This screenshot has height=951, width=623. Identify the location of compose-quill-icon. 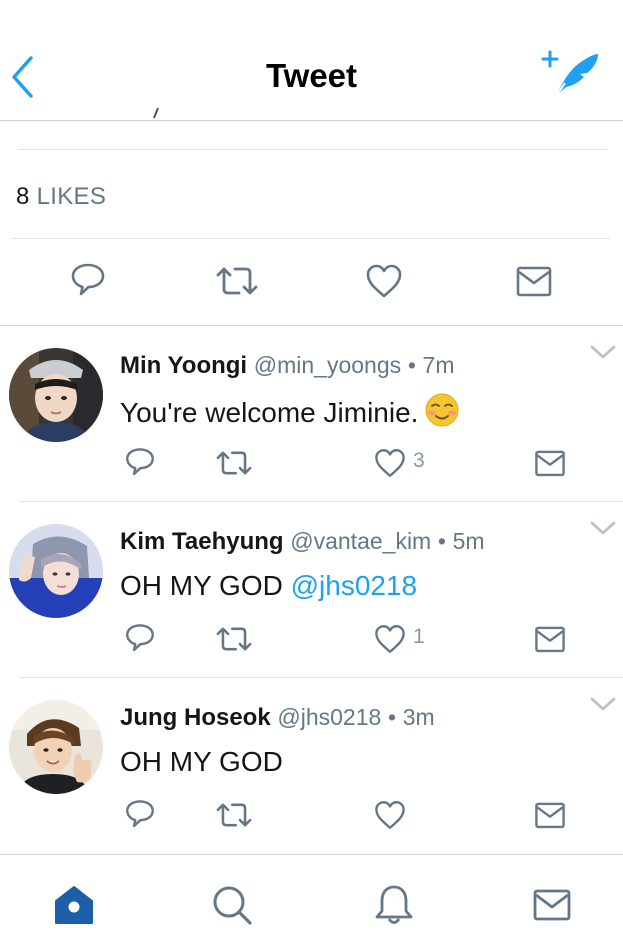
(569, 73).